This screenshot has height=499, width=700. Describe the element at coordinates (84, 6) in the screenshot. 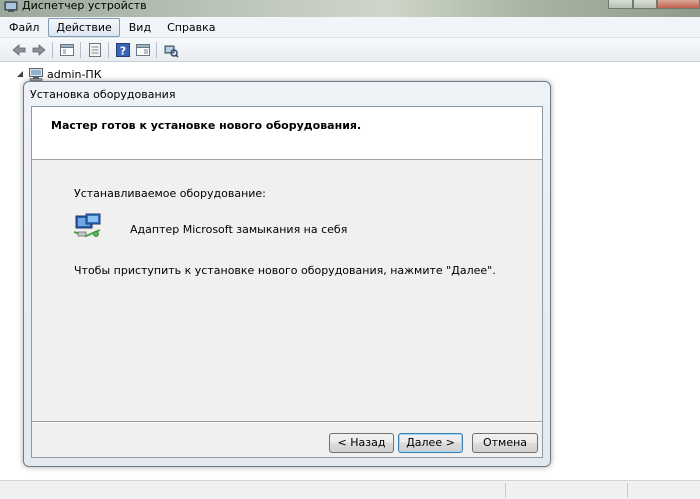

I see `window-title: Диспетчер устройств` at that location.